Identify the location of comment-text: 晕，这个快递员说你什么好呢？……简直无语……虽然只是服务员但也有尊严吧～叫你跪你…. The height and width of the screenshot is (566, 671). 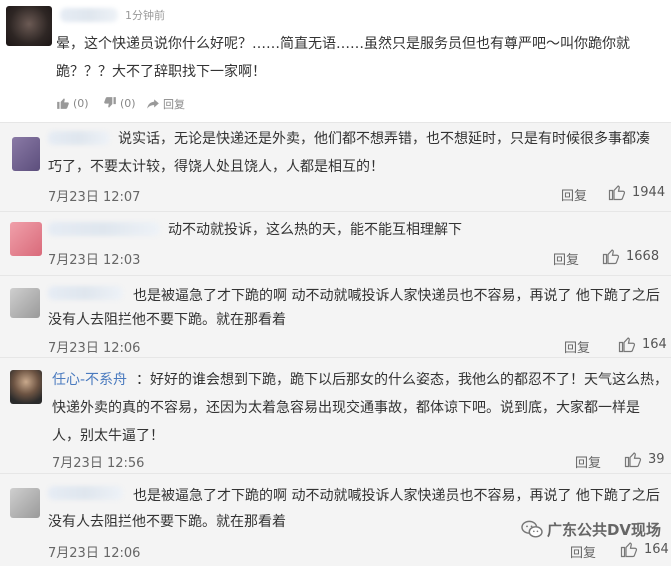
(343, 58).